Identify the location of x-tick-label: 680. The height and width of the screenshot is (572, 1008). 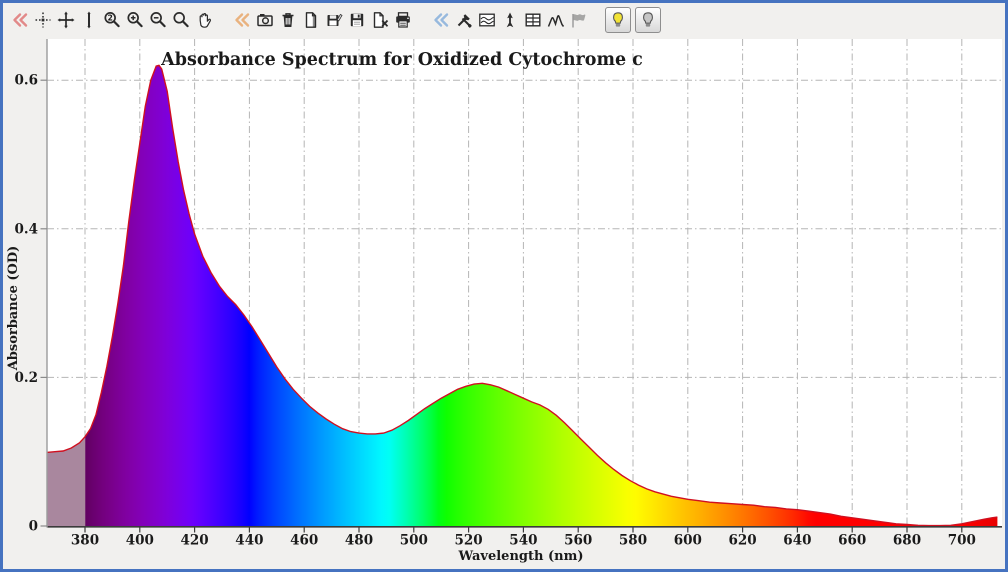
(907, 541).